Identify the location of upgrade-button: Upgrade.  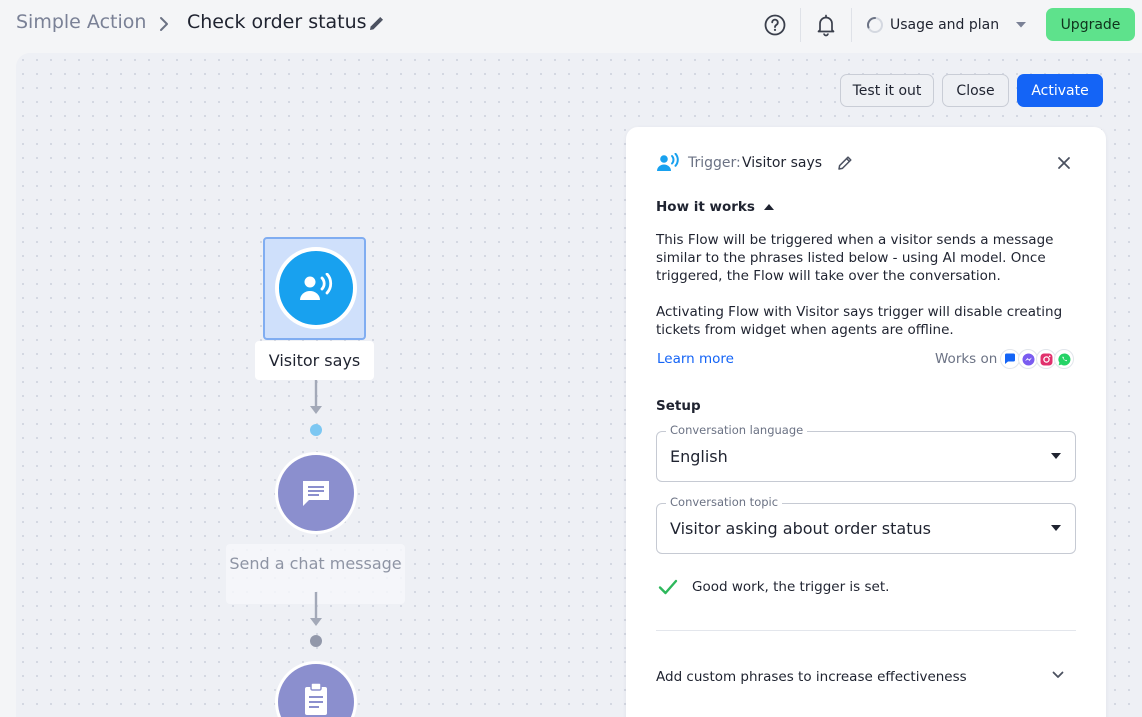
(1090, 24).